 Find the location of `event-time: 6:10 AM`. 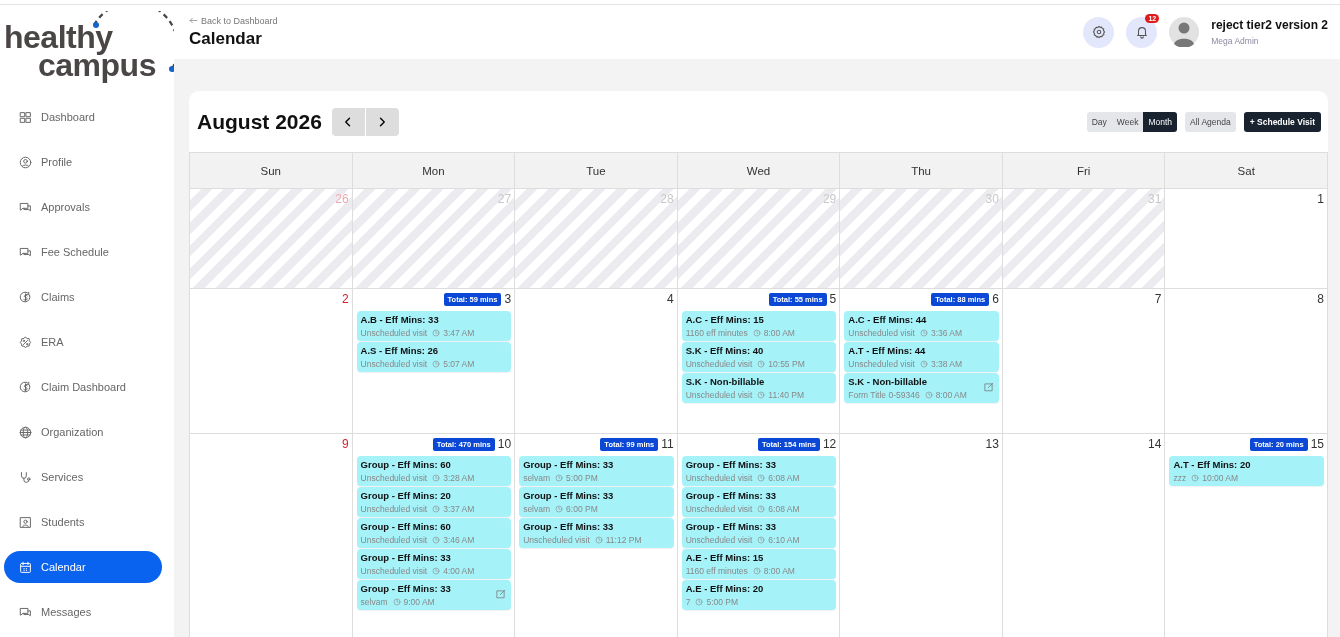

event-time: 6:10 AM is located at coordinates (784, 540).